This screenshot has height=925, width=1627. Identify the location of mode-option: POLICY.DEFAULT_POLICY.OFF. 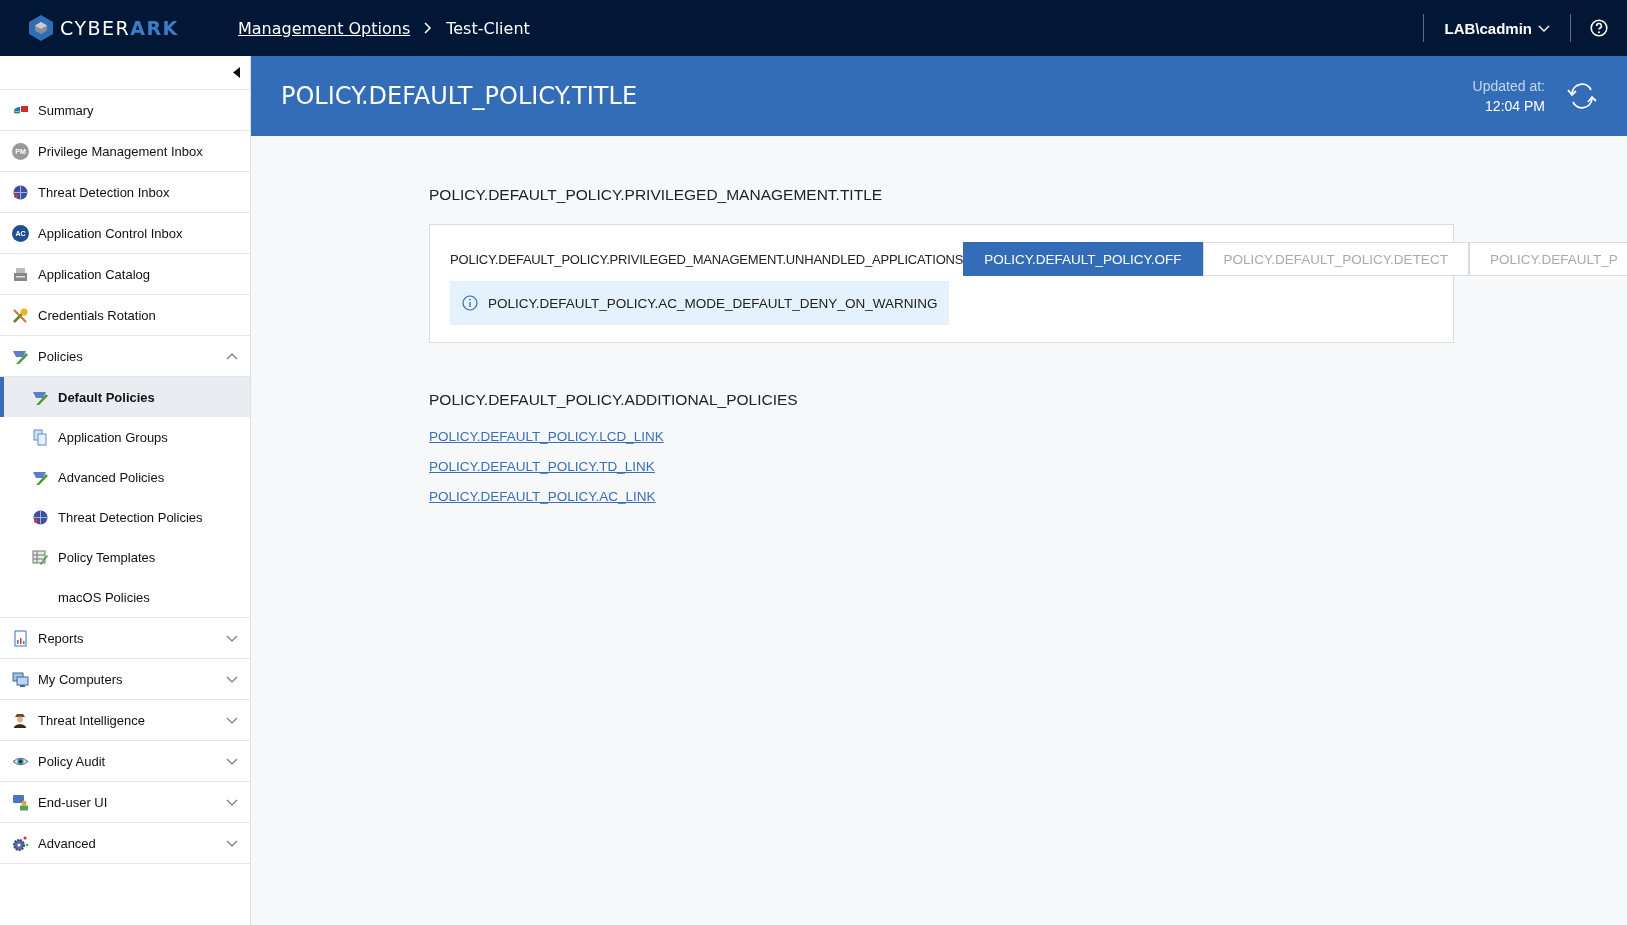
(1083, 259).